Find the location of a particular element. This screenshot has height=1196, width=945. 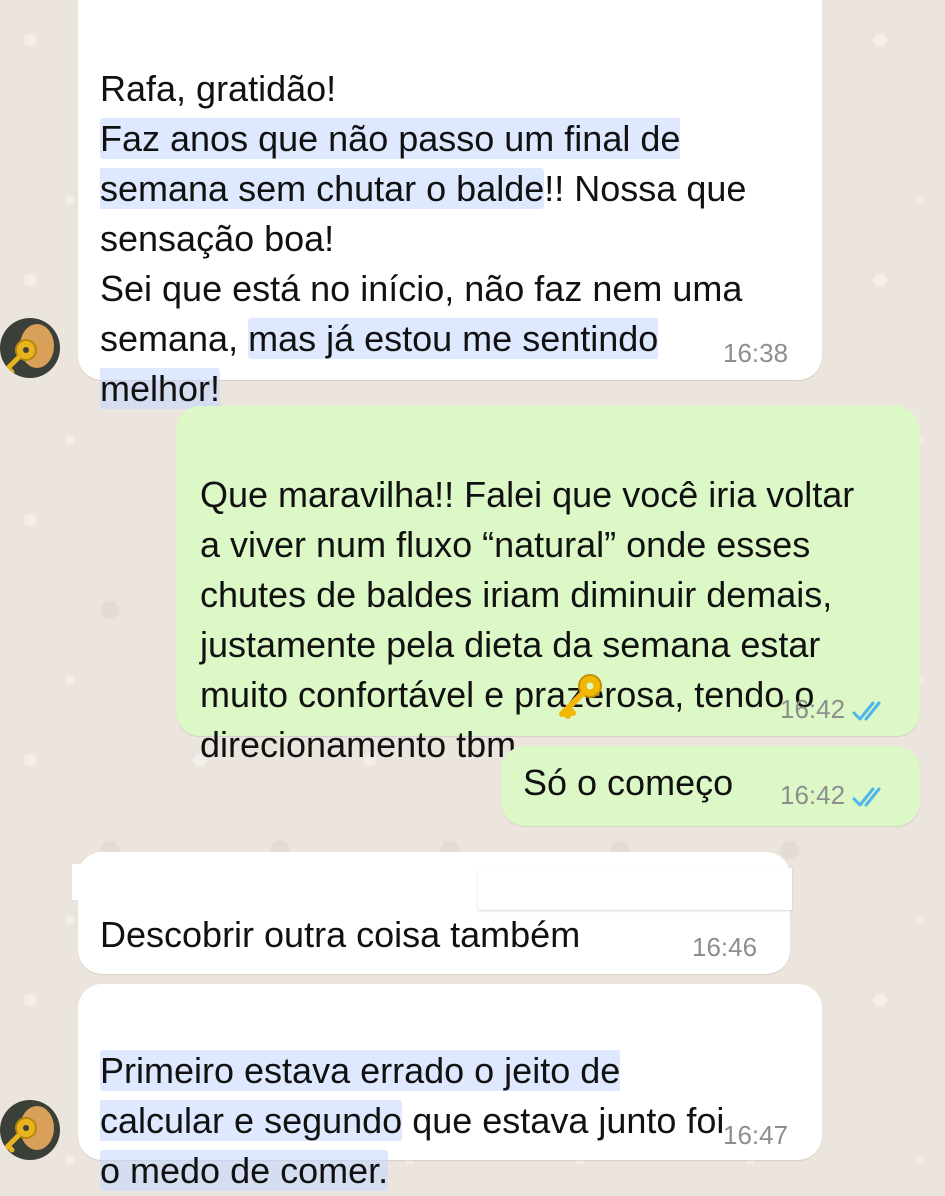

message-time: 16:46 is located at coordinates (725, 947).